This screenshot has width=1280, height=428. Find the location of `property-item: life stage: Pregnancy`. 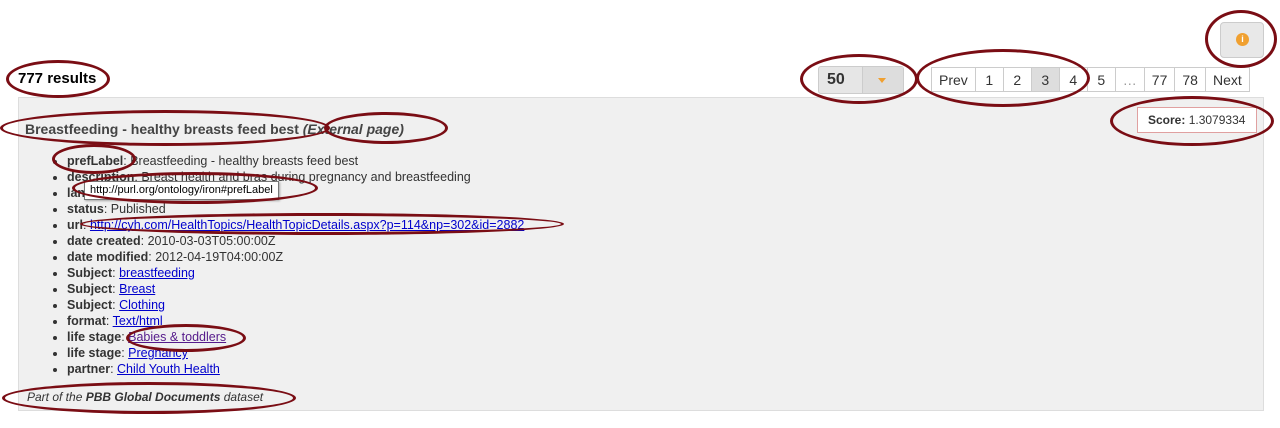

property-item: life stage: Pregnancy is located at coordinates (295, 353).